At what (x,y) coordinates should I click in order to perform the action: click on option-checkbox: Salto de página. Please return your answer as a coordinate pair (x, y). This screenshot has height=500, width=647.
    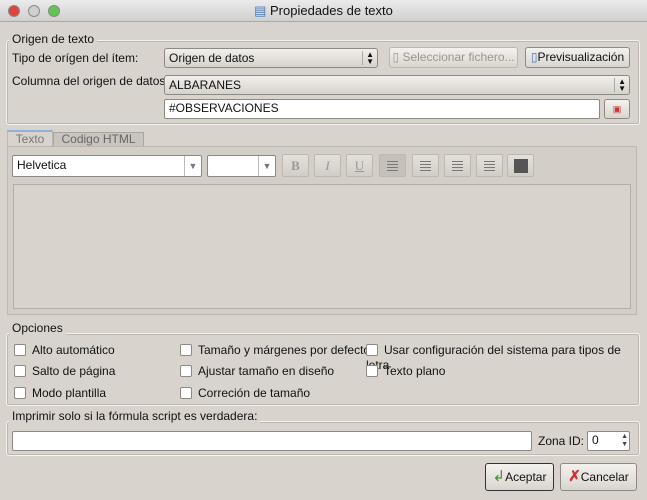
    Looking at the image, I should click on (64, 370).